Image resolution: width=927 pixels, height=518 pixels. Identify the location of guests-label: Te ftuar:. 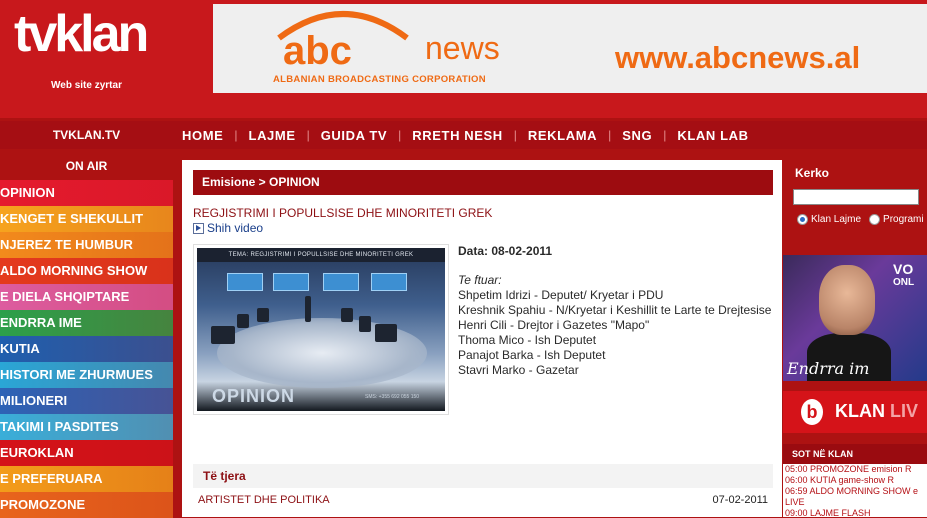
(480, 280).